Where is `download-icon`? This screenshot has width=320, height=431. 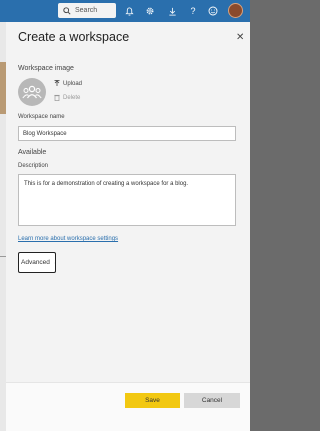 download-icon is located at coordinates (172, 11).